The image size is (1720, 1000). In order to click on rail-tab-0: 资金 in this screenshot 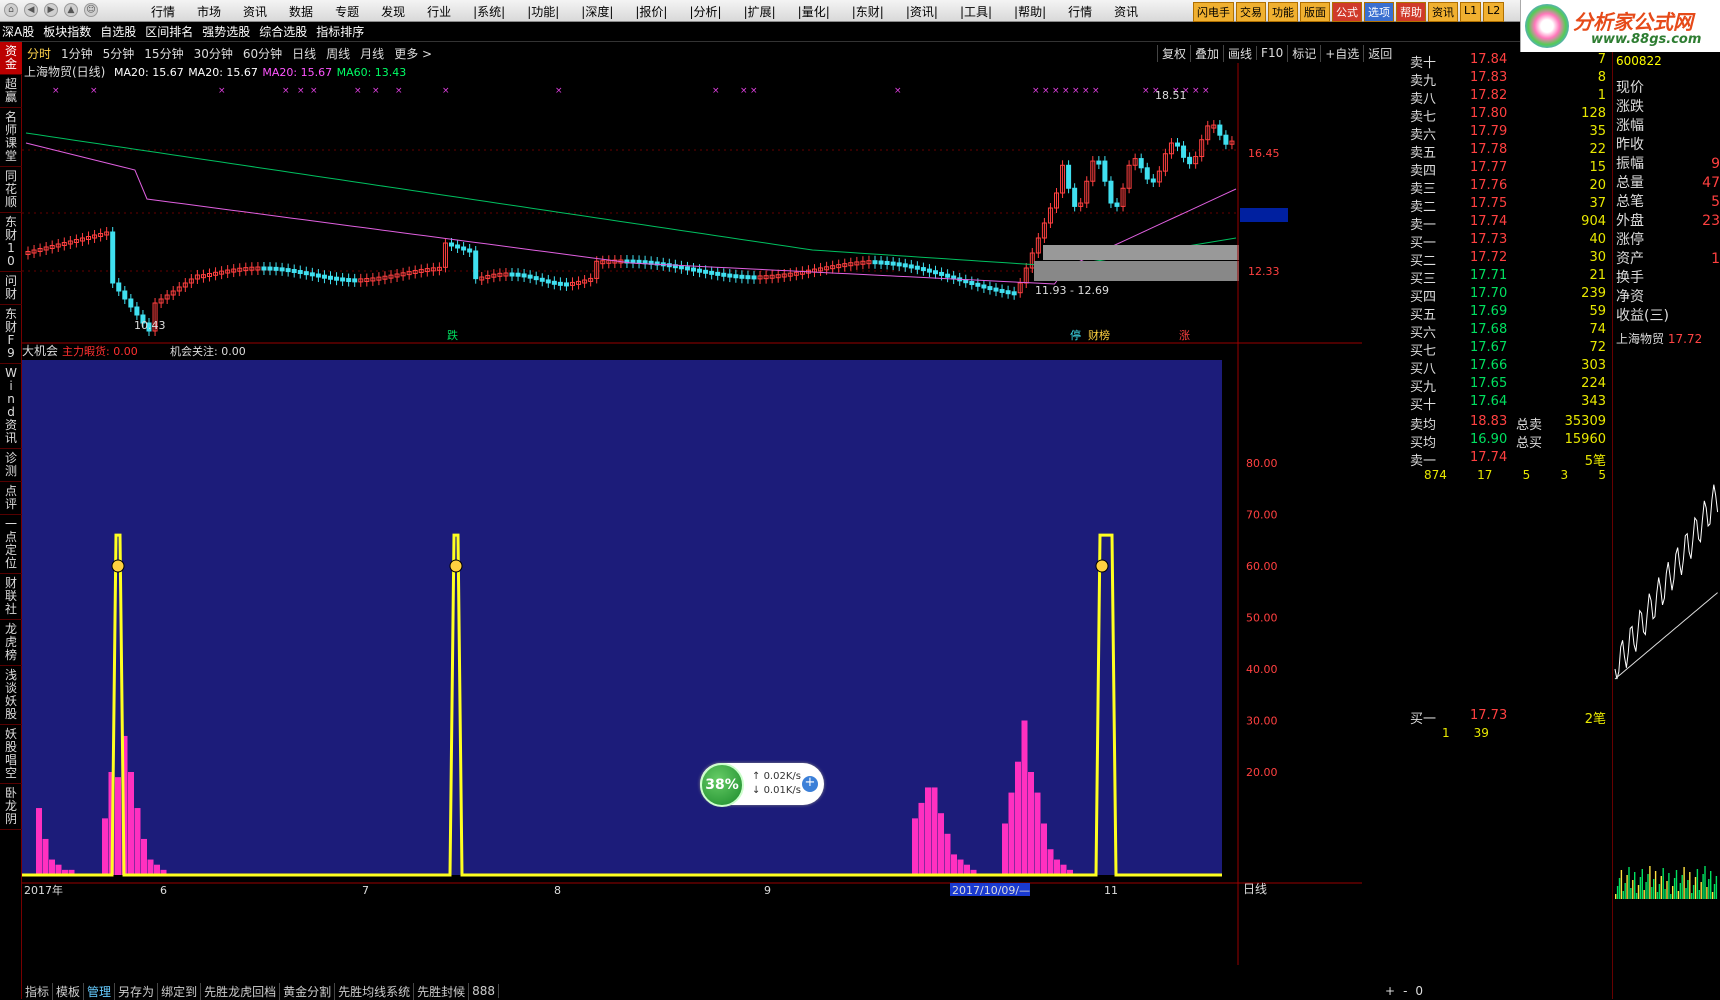, I will do `click(11, 58)`.